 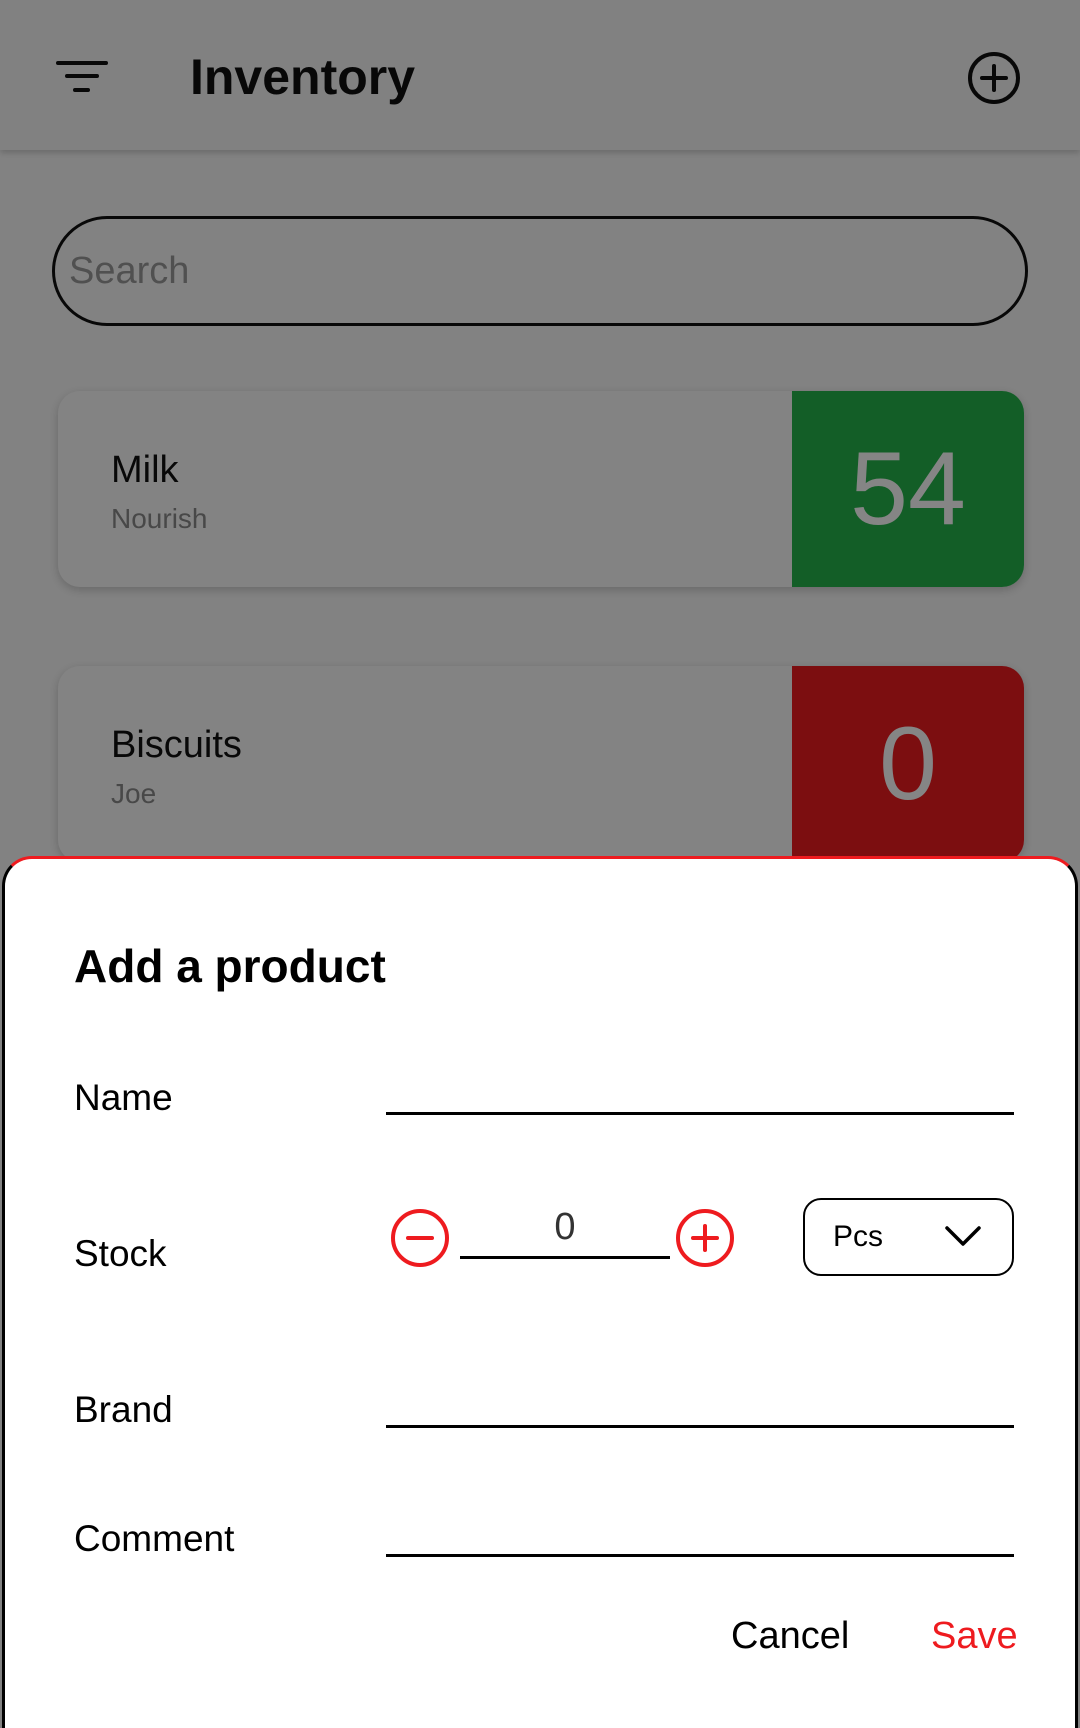 What do you see at coordinates (700, 1087) in the screenshot?
I see `name-field` at bounding box center [700, 1087].